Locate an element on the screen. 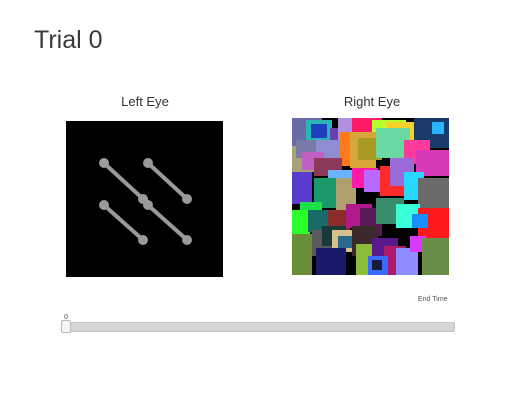 The width and height of the screenshot is (530, 400). bar-bottom-left is located at coordinates (123, 222).